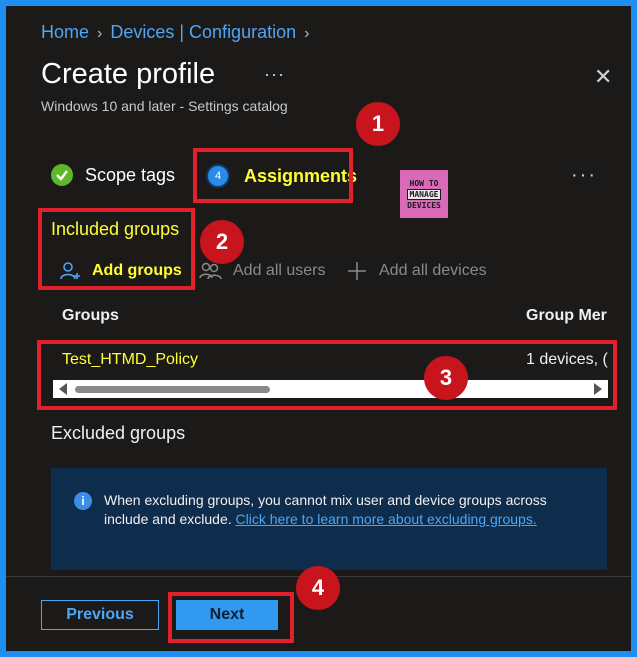  I want to click on callout-badge-1: 1, so click(378, 124).